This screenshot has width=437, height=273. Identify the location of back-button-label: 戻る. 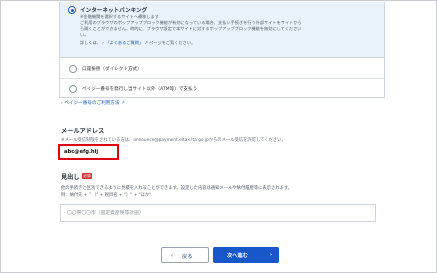
(187, 257).